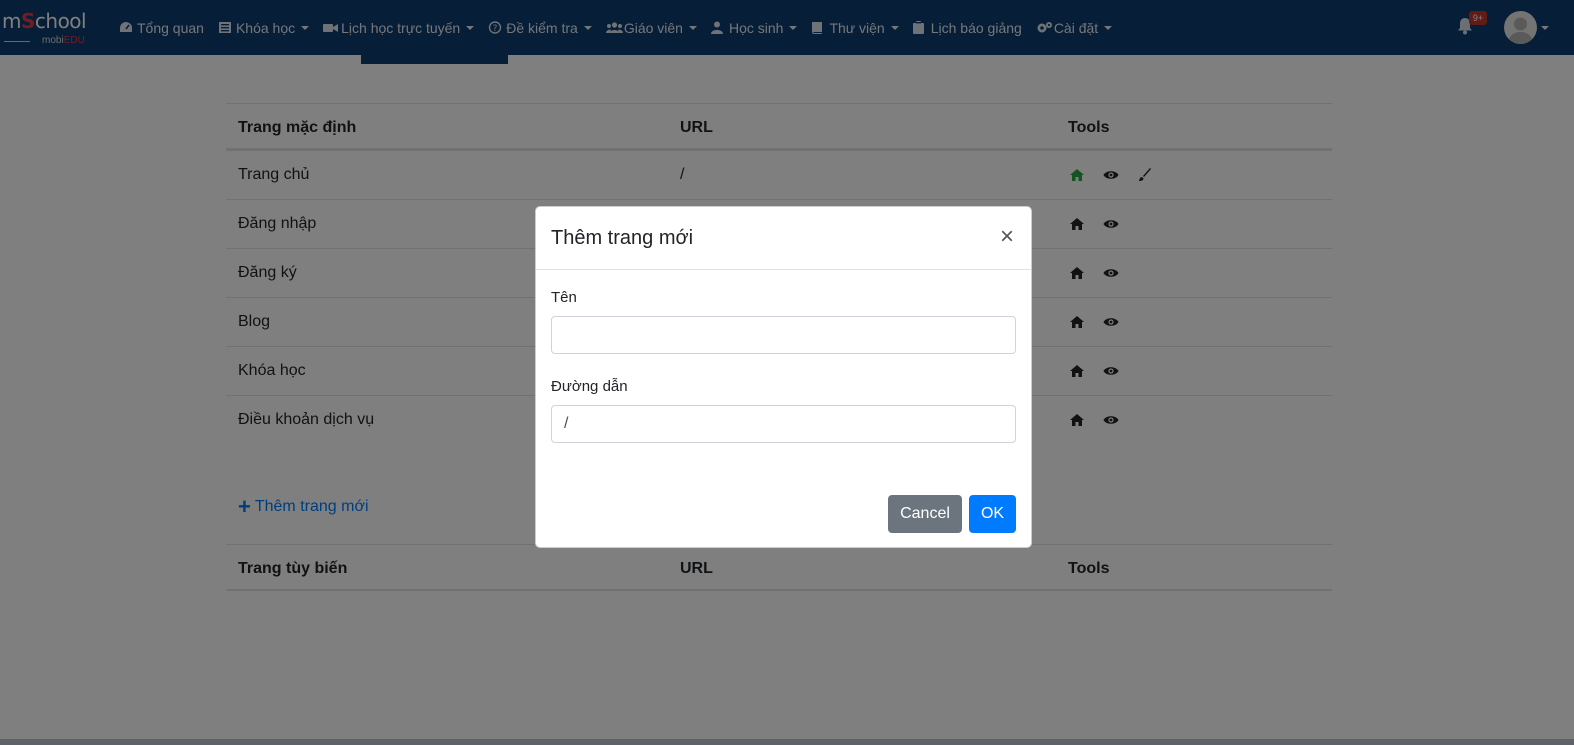 This screenshot has width=1574, height=745. What do you see at coordinates (783, 238) in the screenshot?
I see `modal-header: Thêm trang mới ×` at bounding box center [783, 238].